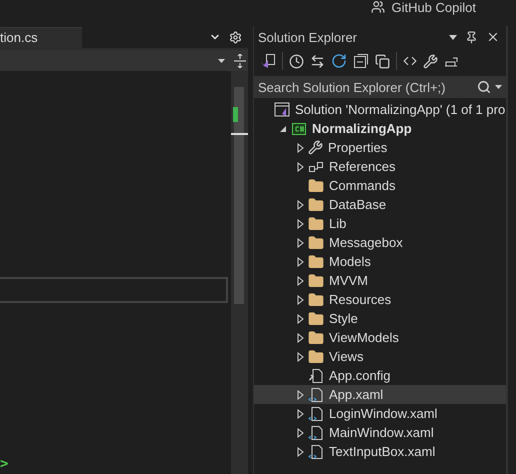 This screenshot has height=474, width=516. I want to click on pin-icon, so click(471, 37).